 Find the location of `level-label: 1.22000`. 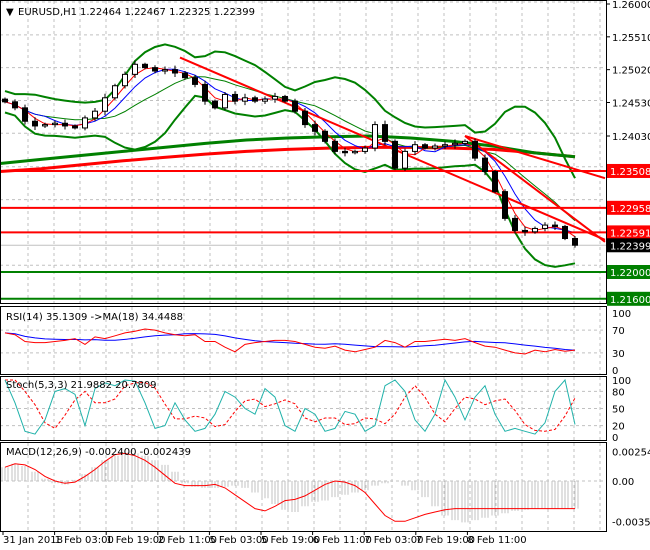

level-label: 1.22000 is located at coordinates (630, 273).